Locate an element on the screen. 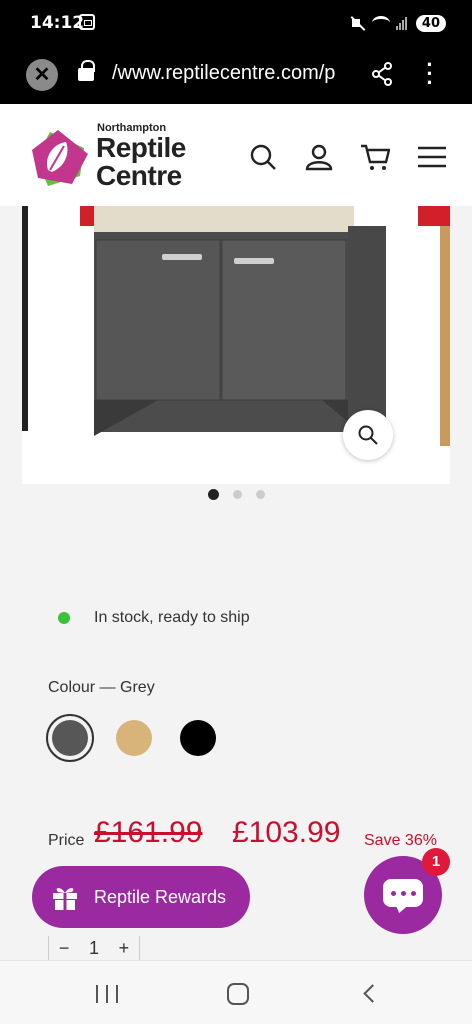 This screenshot has height=1024, width=472. status-bar: 14:12 40 is located at coordinates (236, 23).